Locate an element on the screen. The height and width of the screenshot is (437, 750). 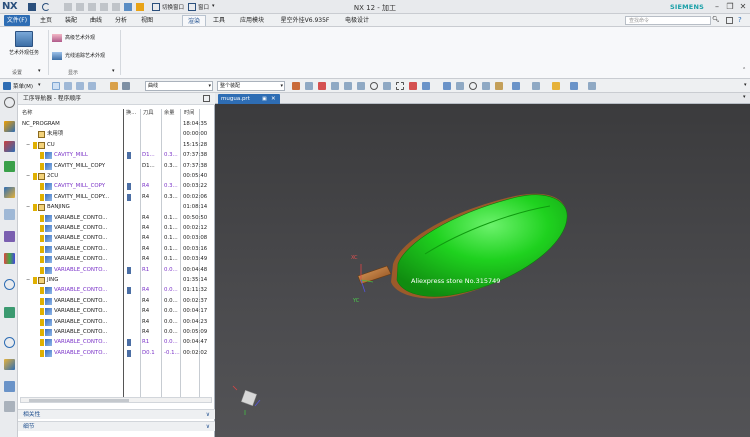
quadrant-icon is located at coordinates (387, 86).